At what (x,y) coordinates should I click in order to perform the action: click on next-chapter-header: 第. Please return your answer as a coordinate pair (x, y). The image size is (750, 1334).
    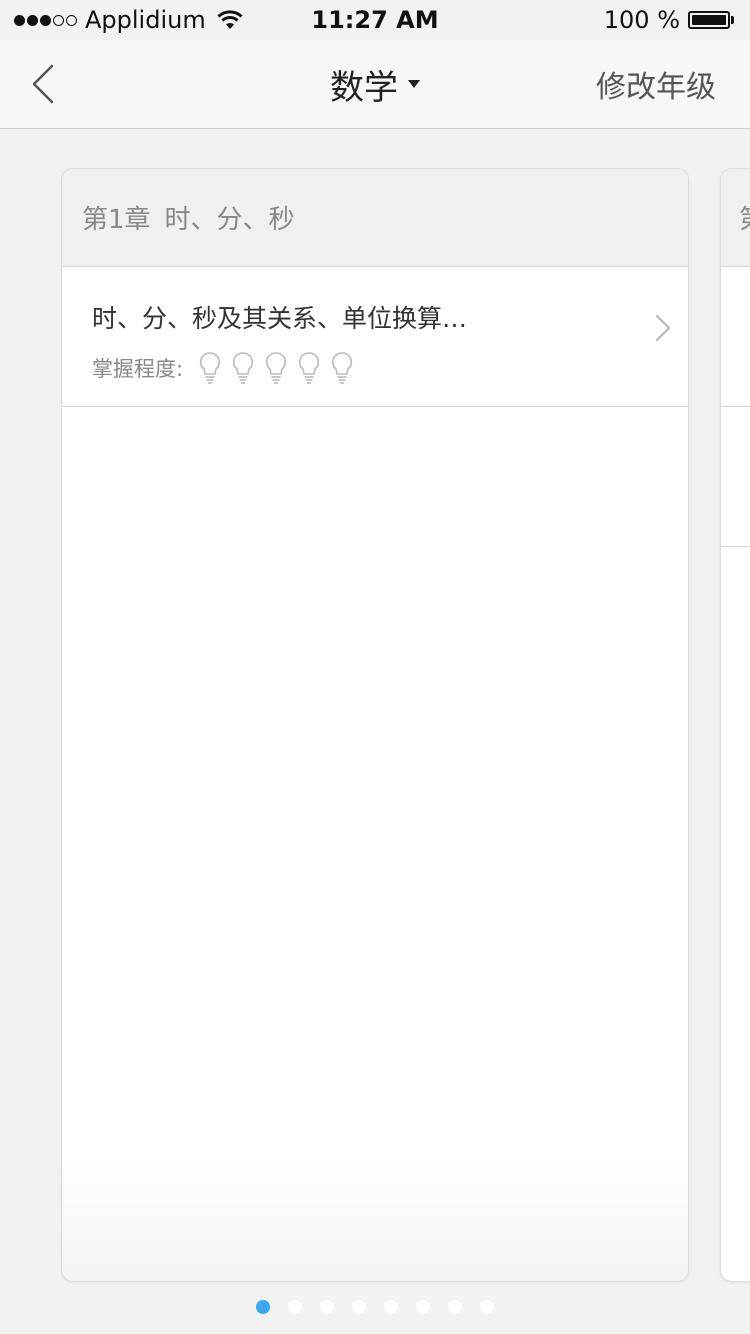
    Looking at the image, I should click on (735, 218).